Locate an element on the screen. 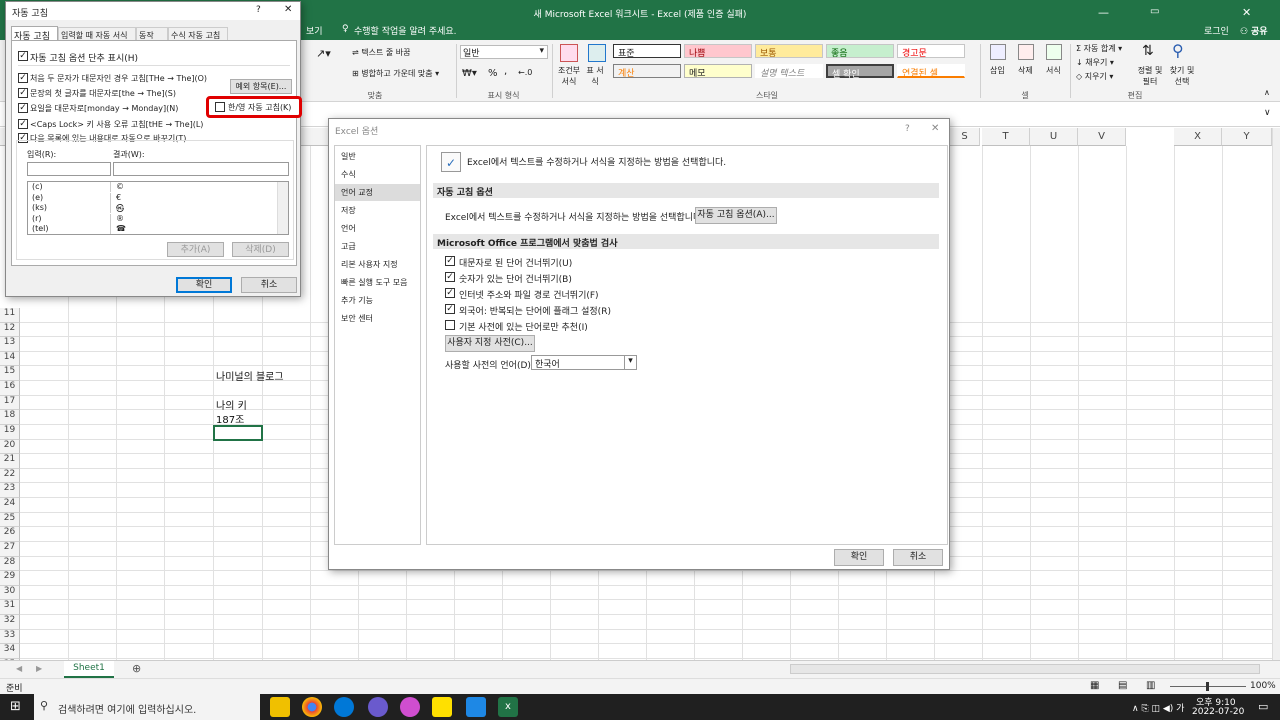 The image size is (1280, 720). nav-item: 언어 is located at coordinates (377, 228).